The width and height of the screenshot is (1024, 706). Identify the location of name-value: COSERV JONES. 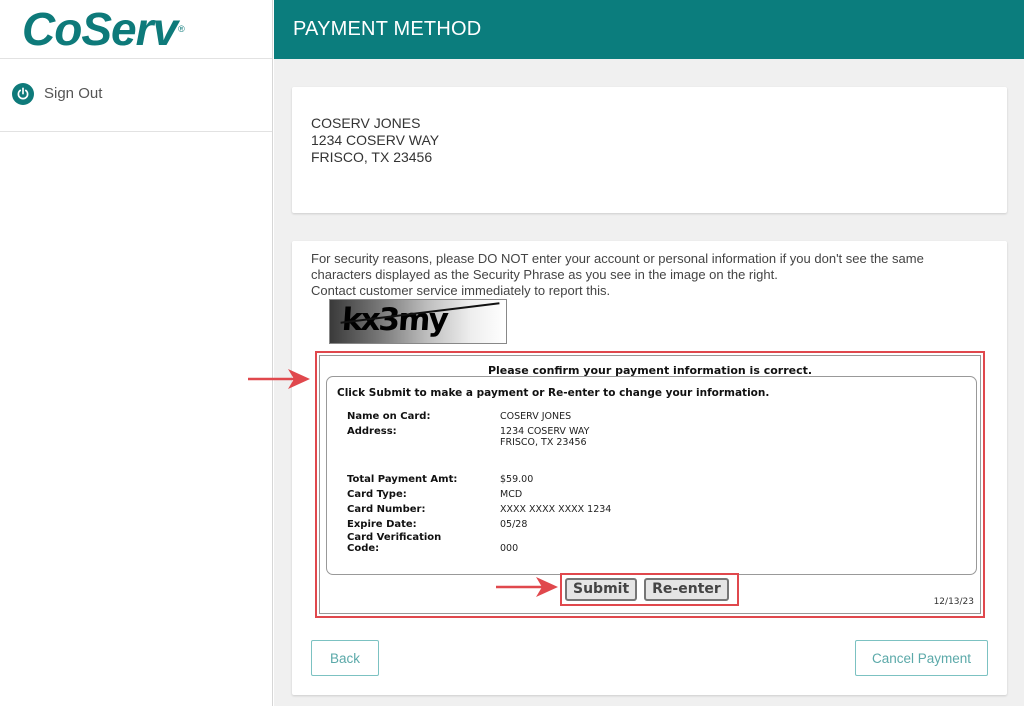
(536, 416).